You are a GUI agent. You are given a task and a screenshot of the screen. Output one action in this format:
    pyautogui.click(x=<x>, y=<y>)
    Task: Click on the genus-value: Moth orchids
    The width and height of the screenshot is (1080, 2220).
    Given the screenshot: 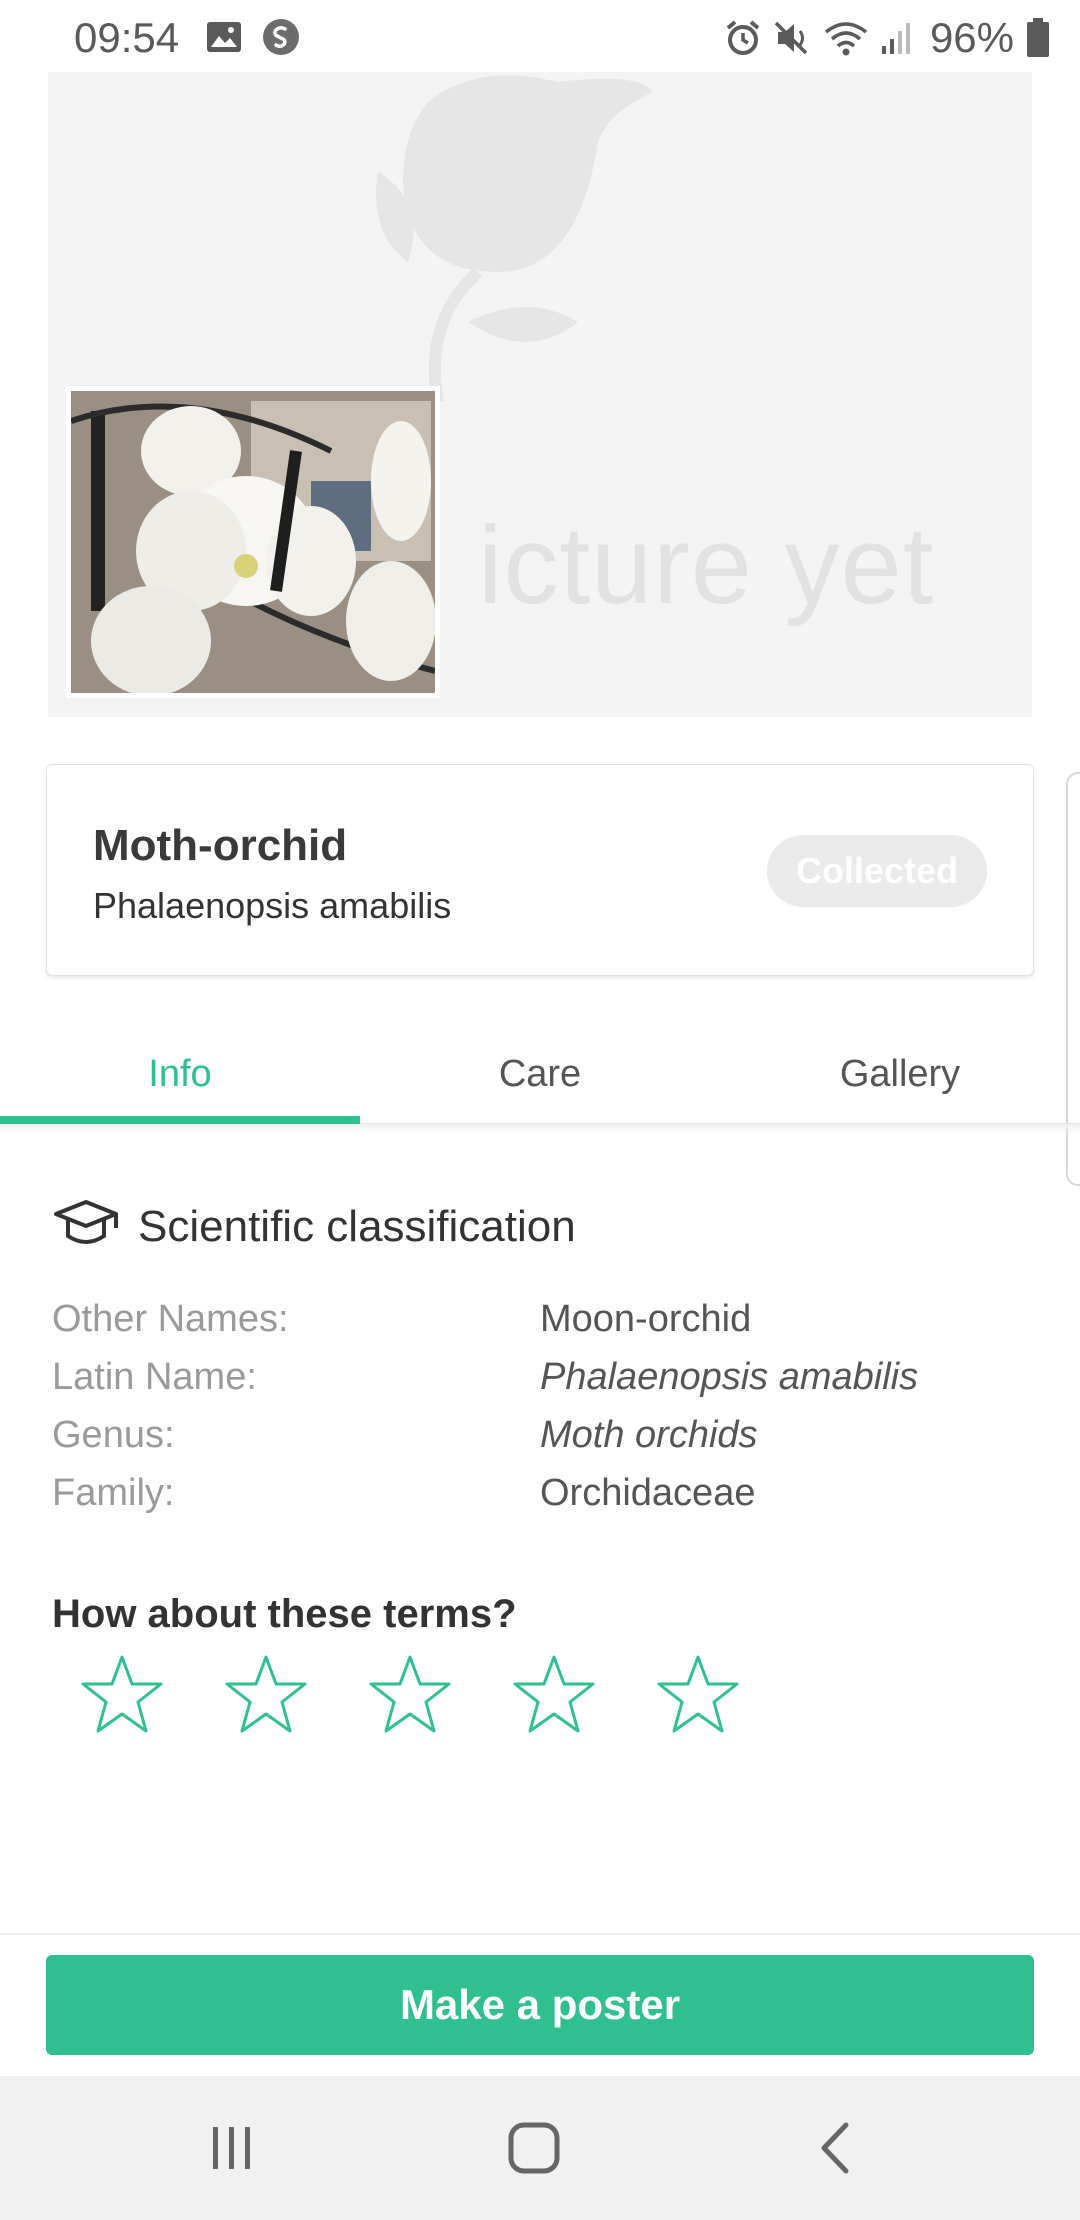 What is the action you would take?
    pyautogui.click(x=649, y=1434)
    